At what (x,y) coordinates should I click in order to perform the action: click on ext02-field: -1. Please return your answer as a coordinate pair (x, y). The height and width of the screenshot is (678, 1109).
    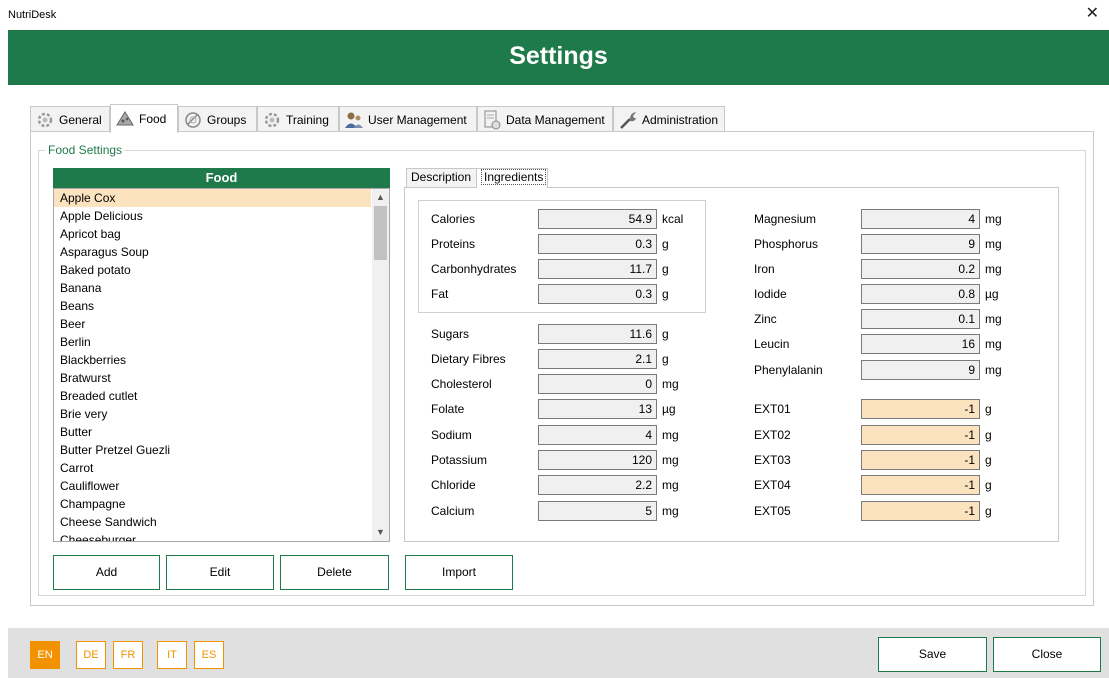
    Looking at the image, I should click on (920, 435).